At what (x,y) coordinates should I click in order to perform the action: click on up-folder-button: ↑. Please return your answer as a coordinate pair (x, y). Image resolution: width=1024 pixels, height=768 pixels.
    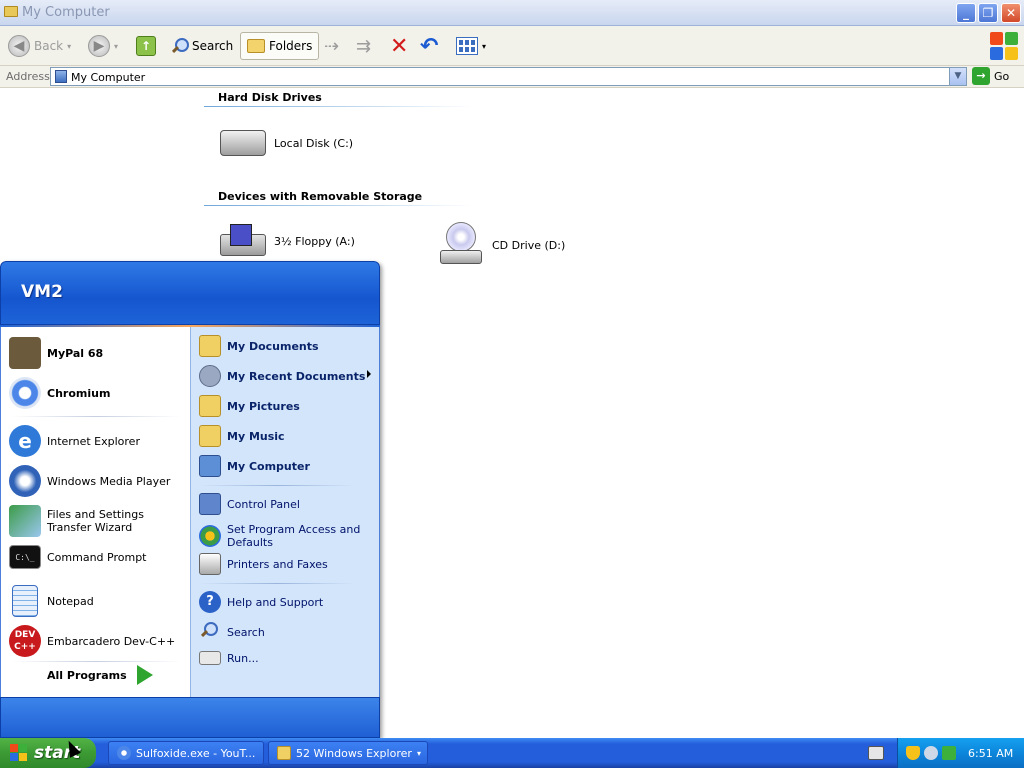
    Looking at the image, I should click on (146, 46).